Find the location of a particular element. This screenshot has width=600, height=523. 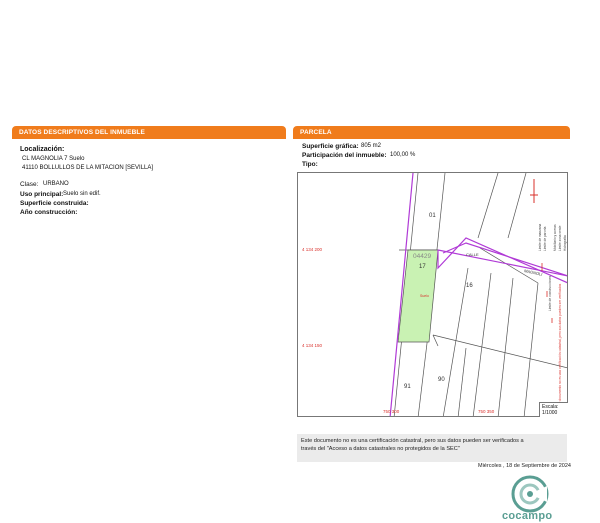

parcel-number-90: 90 is located at coordinates (441, 380).